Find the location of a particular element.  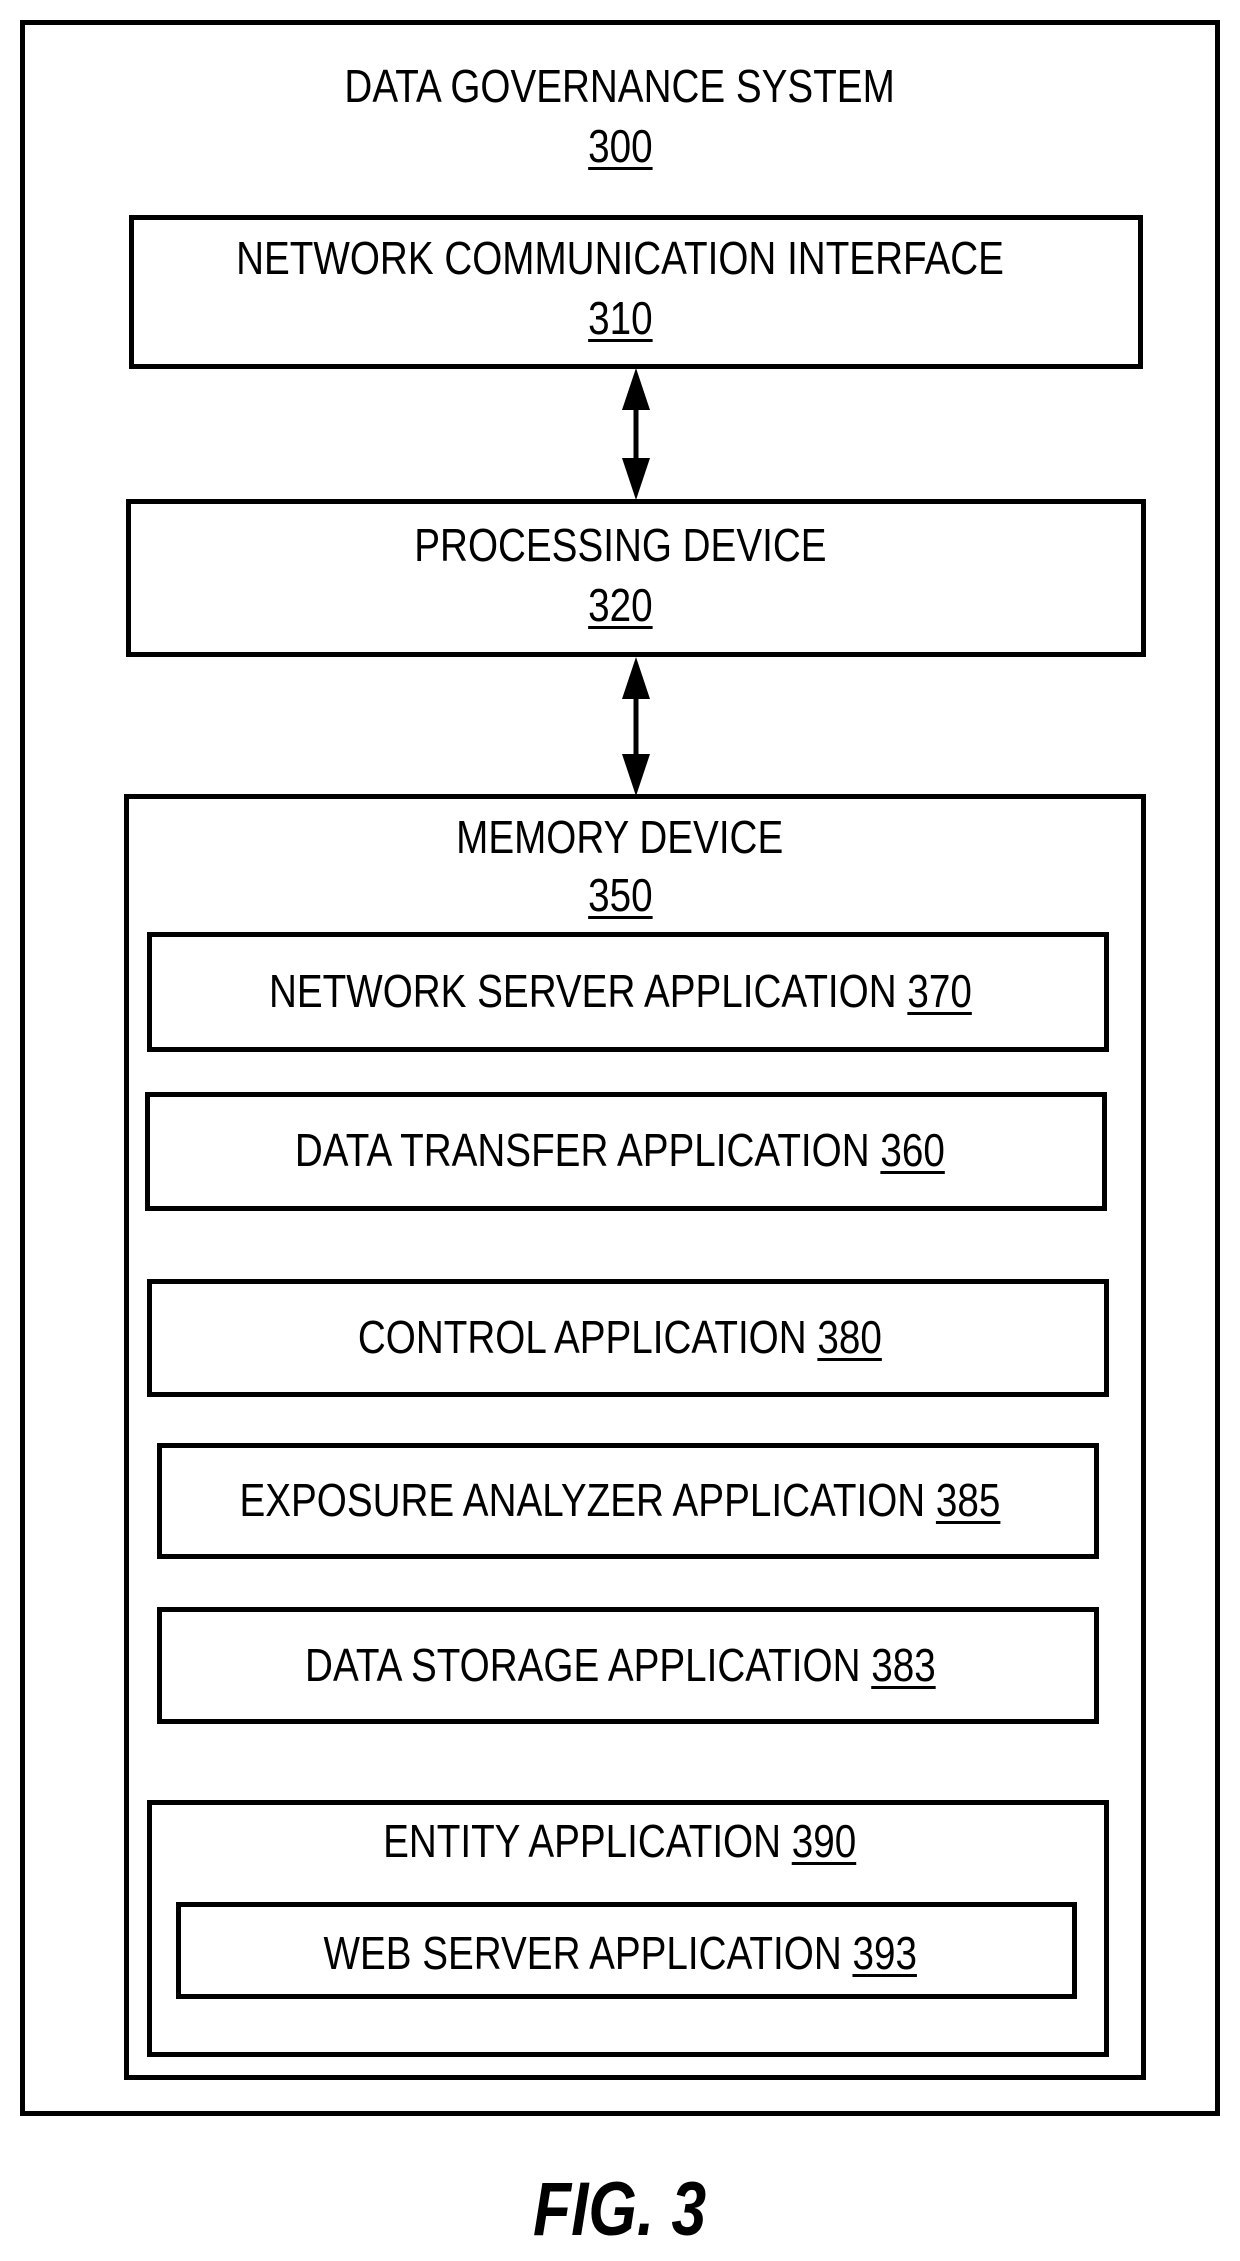

system-ref: 300 is located at coordinates (620, 146).